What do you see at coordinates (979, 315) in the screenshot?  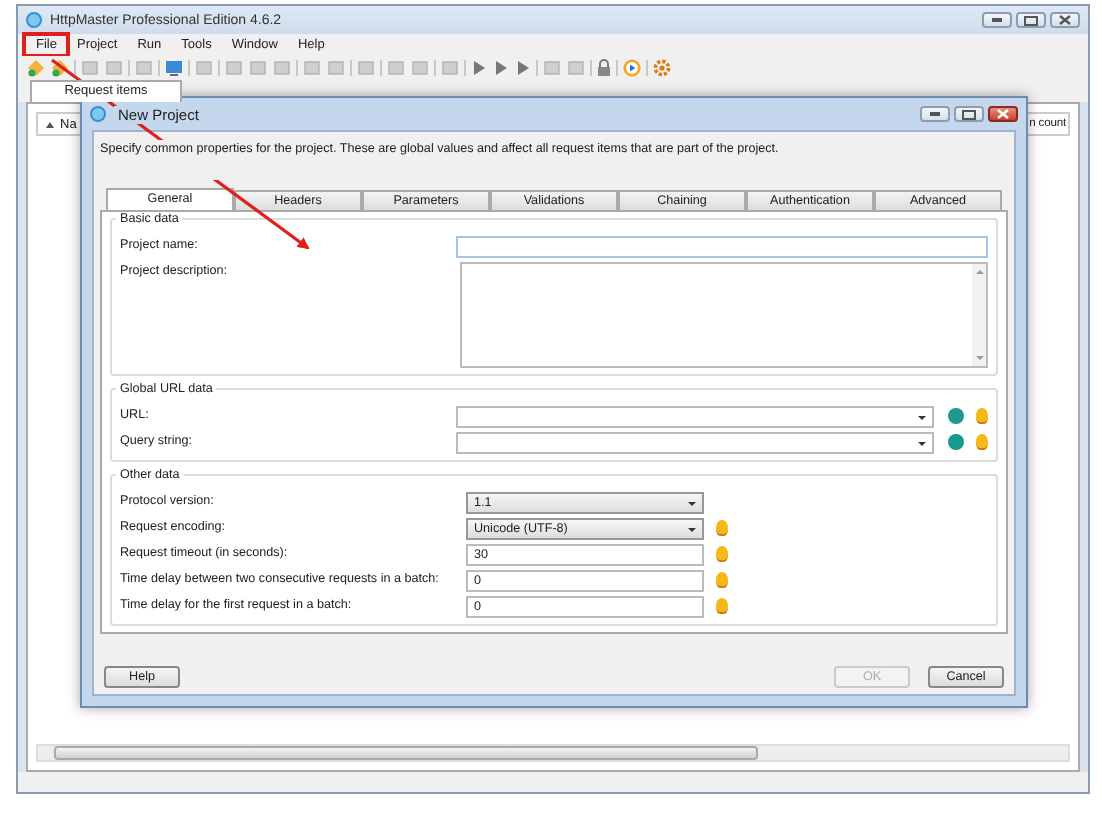 I see `vertical-scrollbar` at bounding box center [979, 315].